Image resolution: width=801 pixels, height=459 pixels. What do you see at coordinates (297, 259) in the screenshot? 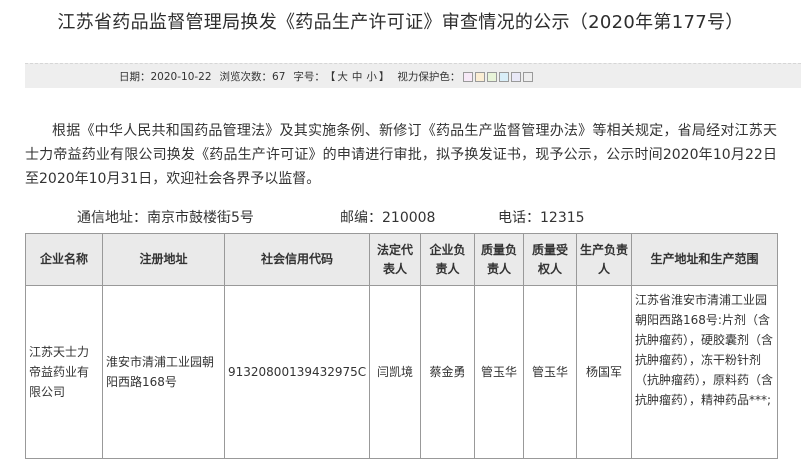
I see `header-credit-code: 社会信用代码` at bounding box center [297, 259].